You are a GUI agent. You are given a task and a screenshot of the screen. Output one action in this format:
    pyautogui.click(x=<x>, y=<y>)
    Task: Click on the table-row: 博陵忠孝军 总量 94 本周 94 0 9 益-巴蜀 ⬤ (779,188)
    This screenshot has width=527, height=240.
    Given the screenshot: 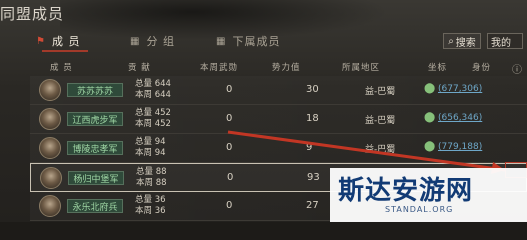 What is the action you would take?
    pyautogui.click(x=278, y=148)
    